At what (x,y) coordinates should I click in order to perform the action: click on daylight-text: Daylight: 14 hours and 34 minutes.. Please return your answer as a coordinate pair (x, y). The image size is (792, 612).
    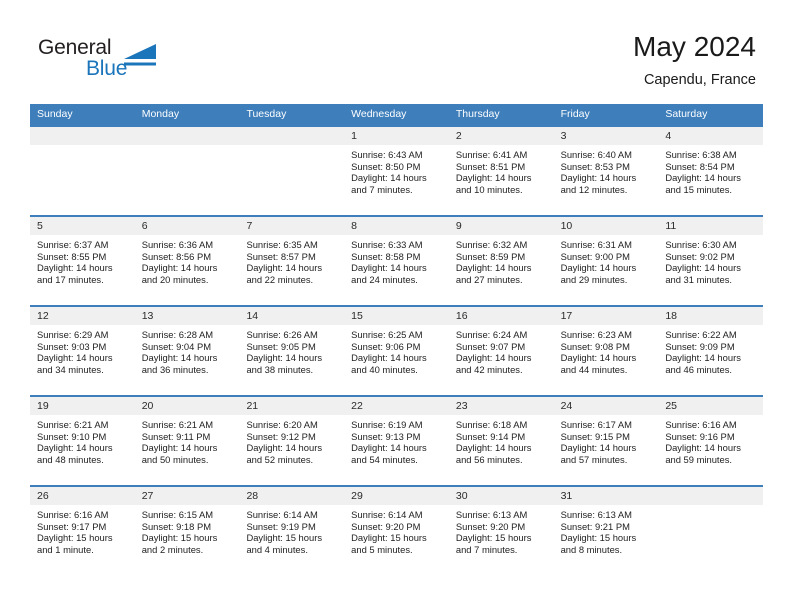
    Looking at the image, I should click on (75, 363).